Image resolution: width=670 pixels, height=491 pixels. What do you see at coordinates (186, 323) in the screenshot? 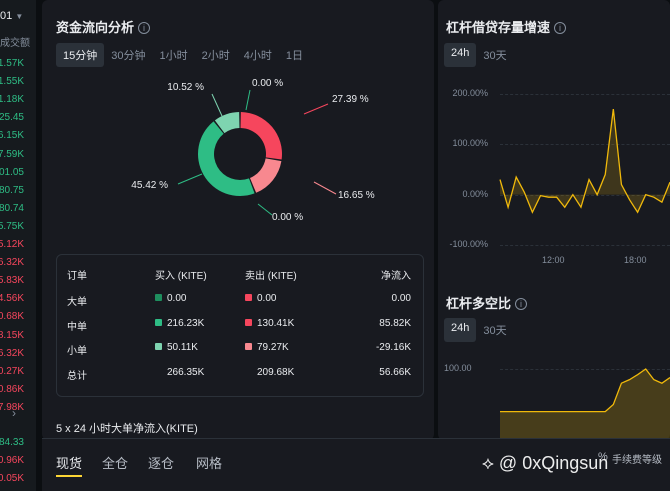
I see `buy-value: 216.23K` at bounding box center [186, 323].